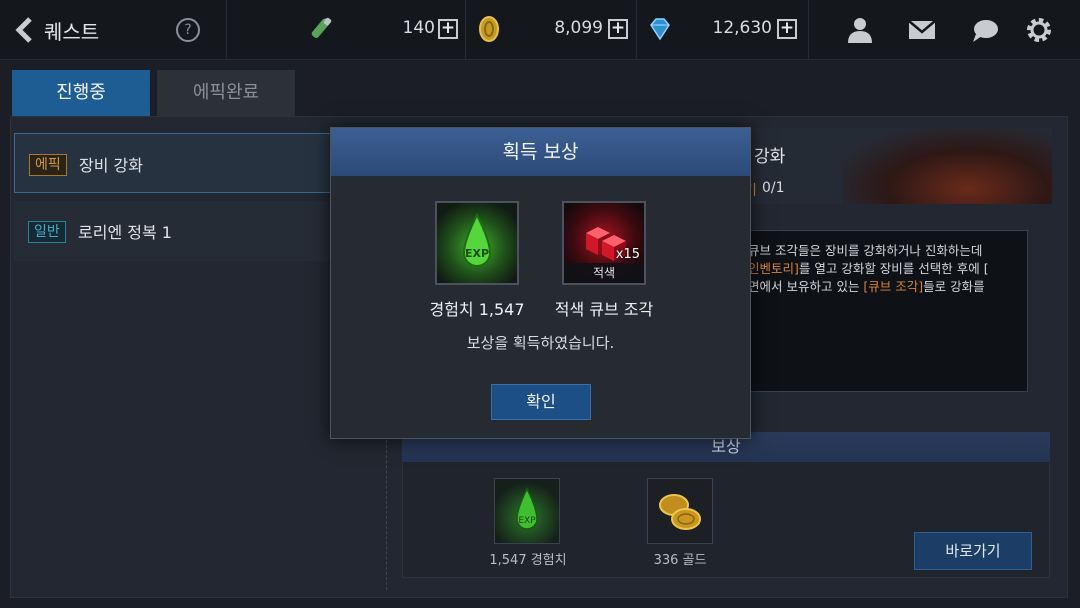  I want to click on tab-in-progress: 진행중, so click(81, 93).